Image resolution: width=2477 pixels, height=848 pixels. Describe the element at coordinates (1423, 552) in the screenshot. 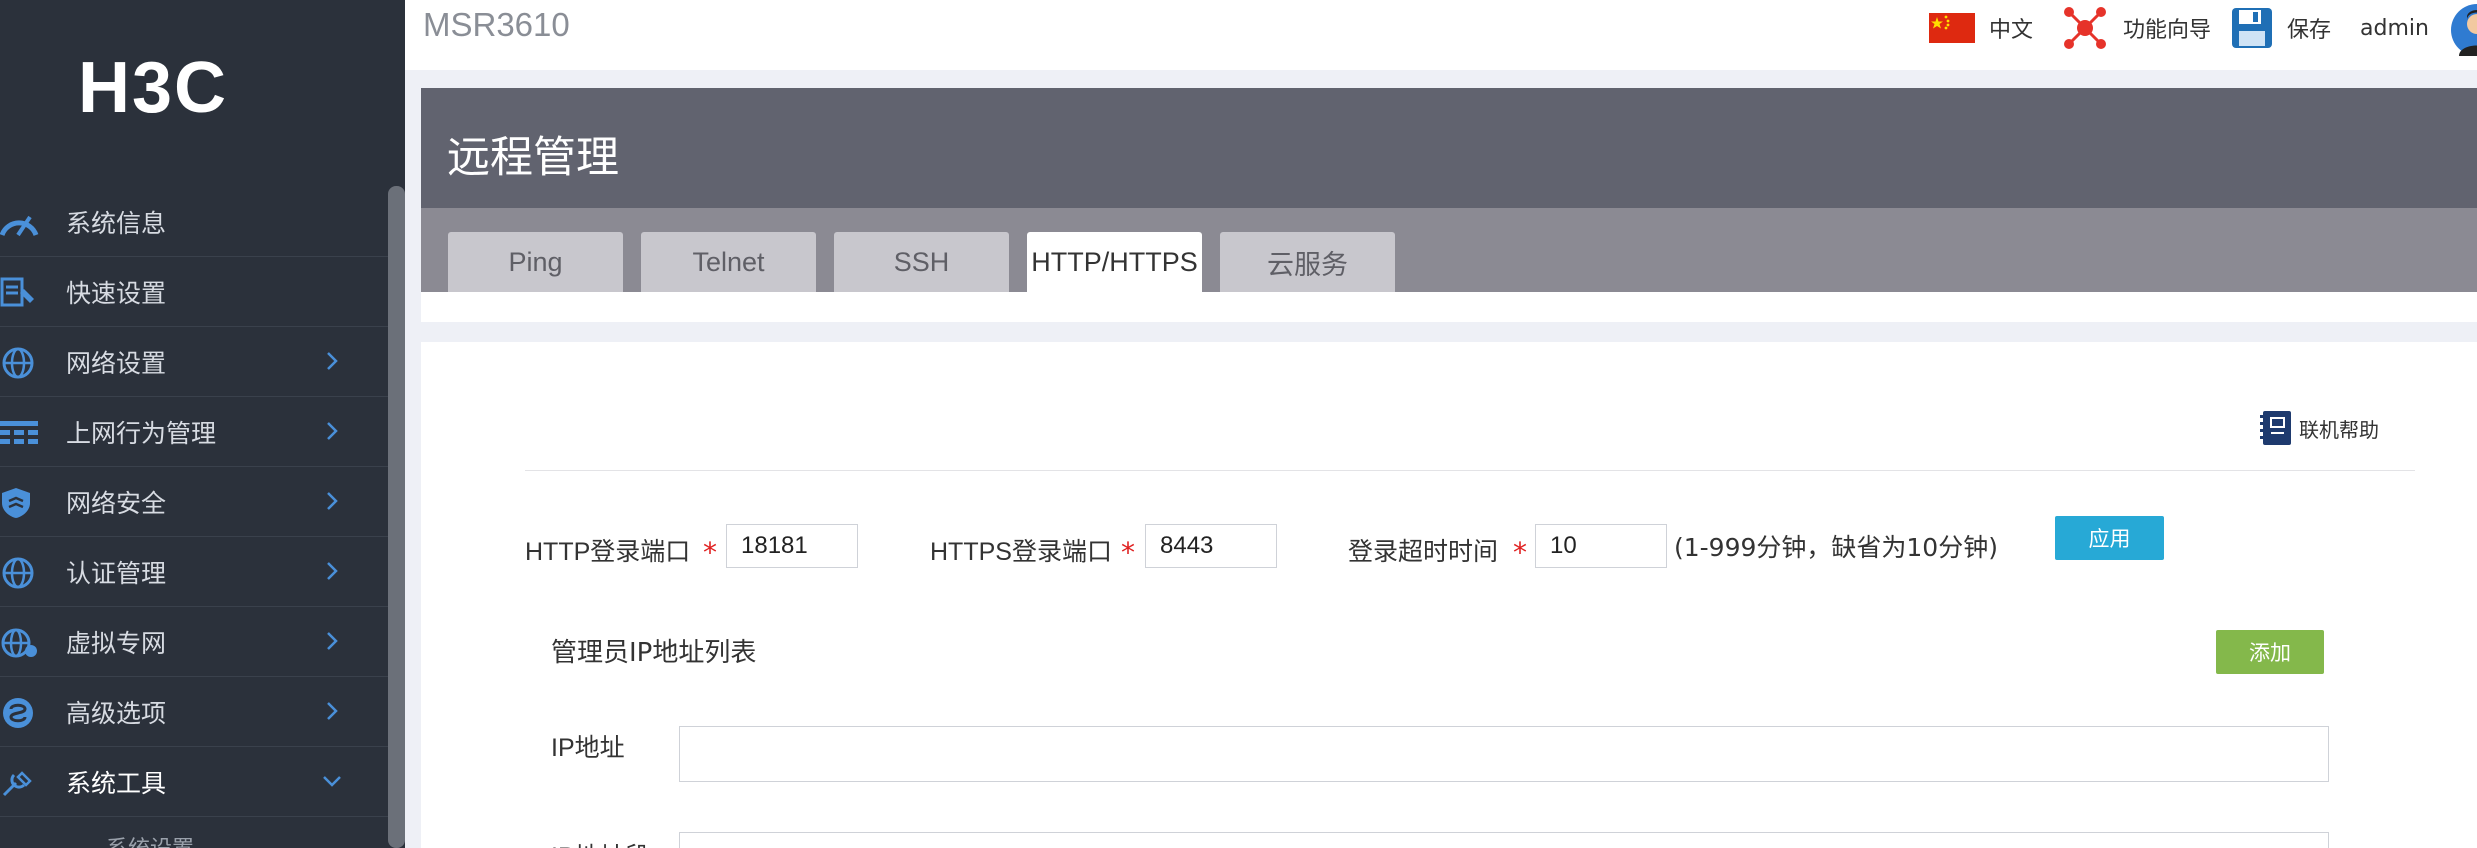

I see `timeout-label: 登录超时时间` at that location.